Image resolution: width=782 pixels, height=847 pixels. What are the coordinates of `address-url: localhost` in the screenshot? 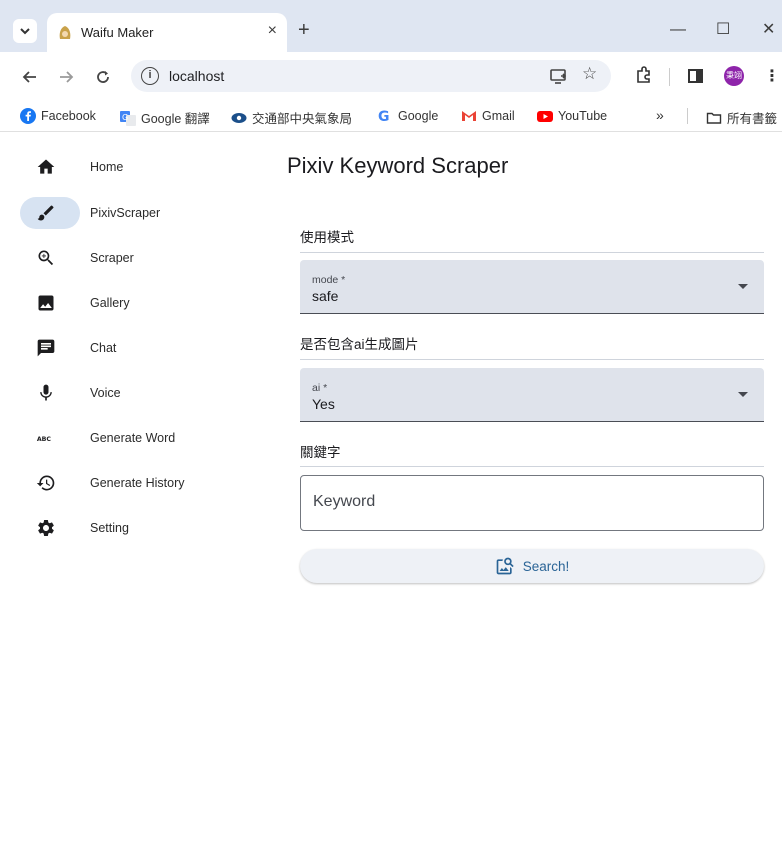 It's located at (196, 76).